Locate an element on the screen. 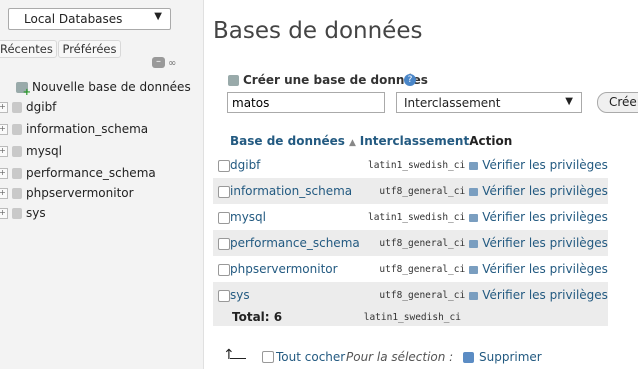  tree-item-performance-schema: + performance_schema is located at coordinates (78, 173).